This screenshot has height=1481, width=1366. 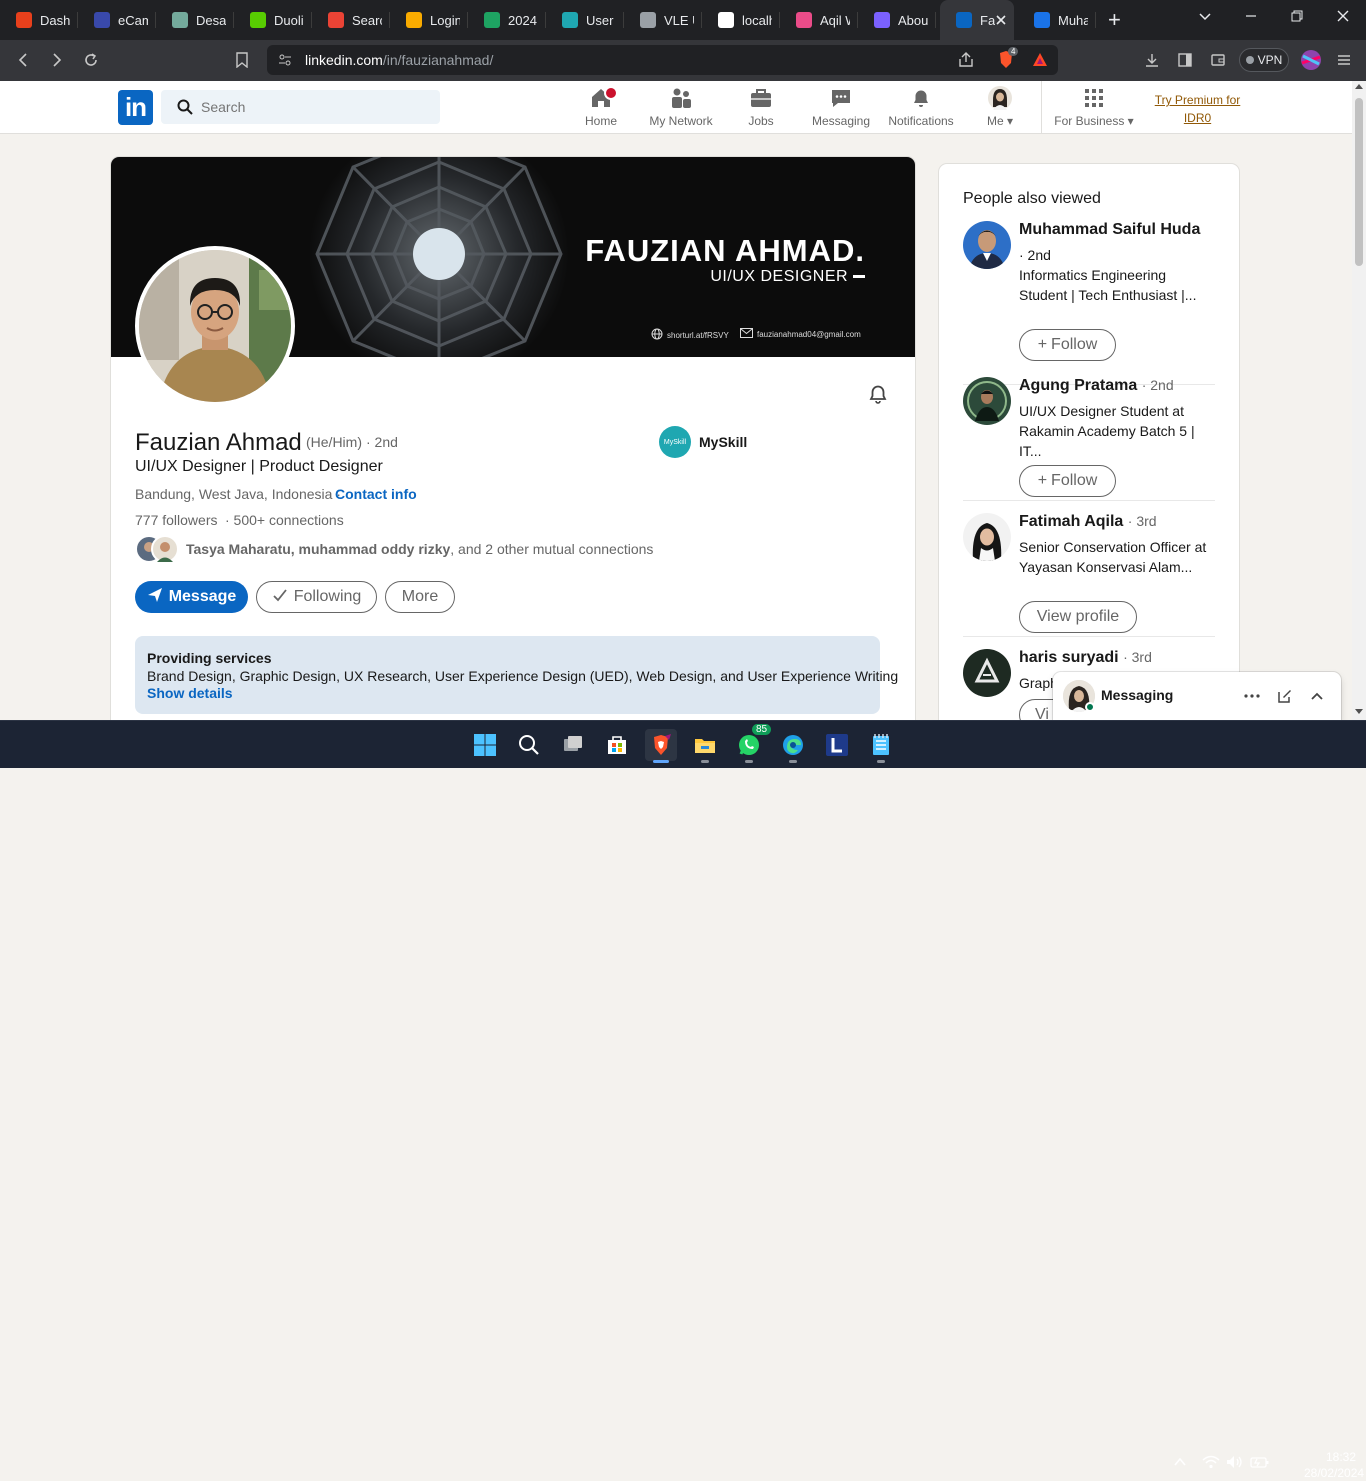 What do you see at coordinates (1094, 108) in the screenshot?
I see `nav-for-business: For Business ▾` at bounding box center [1094, 108].